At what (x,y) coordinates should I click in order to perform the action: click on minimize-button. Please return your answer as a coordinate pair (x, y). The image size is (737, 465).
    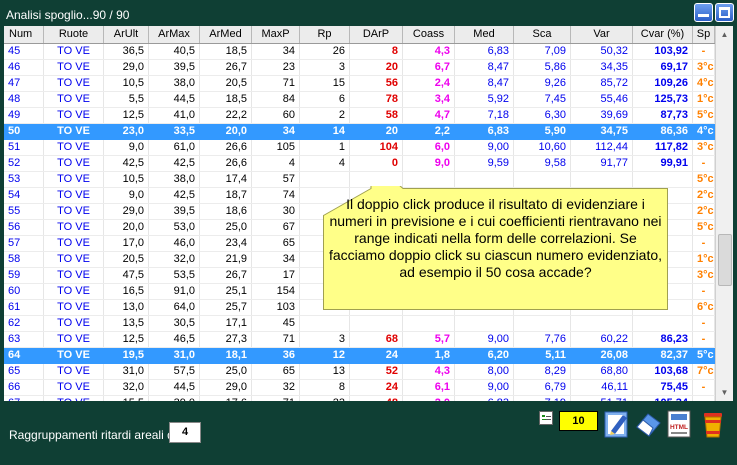
    Looking at the image, I should click on (703, 12).